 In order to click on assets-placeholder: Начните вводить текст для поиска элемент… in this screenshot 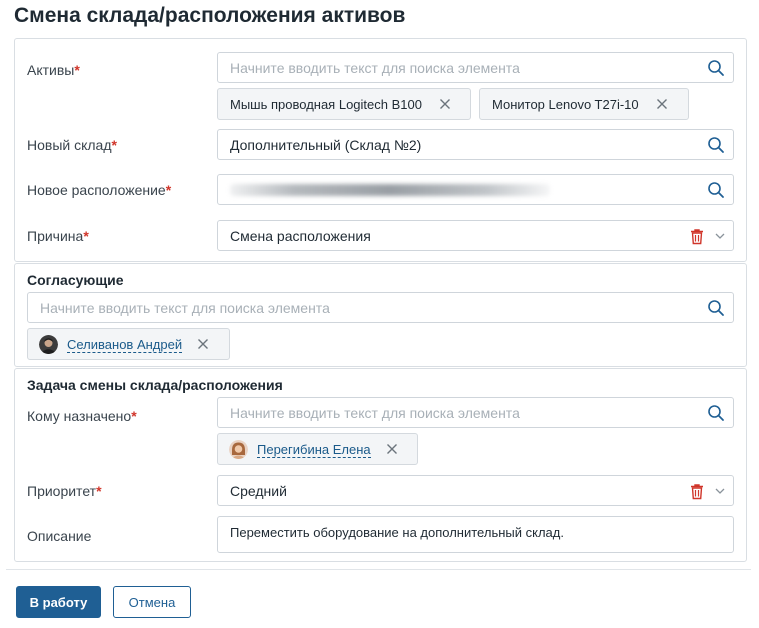, I will do `click(375, 68)`.